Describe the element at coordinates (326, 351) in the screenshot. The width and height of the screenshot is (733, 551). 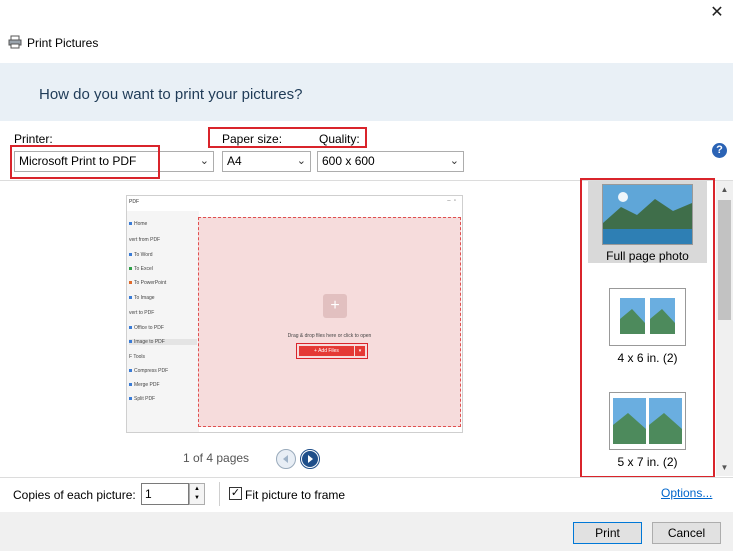
I see `preview-add-files-button: + Add Files` at that location.